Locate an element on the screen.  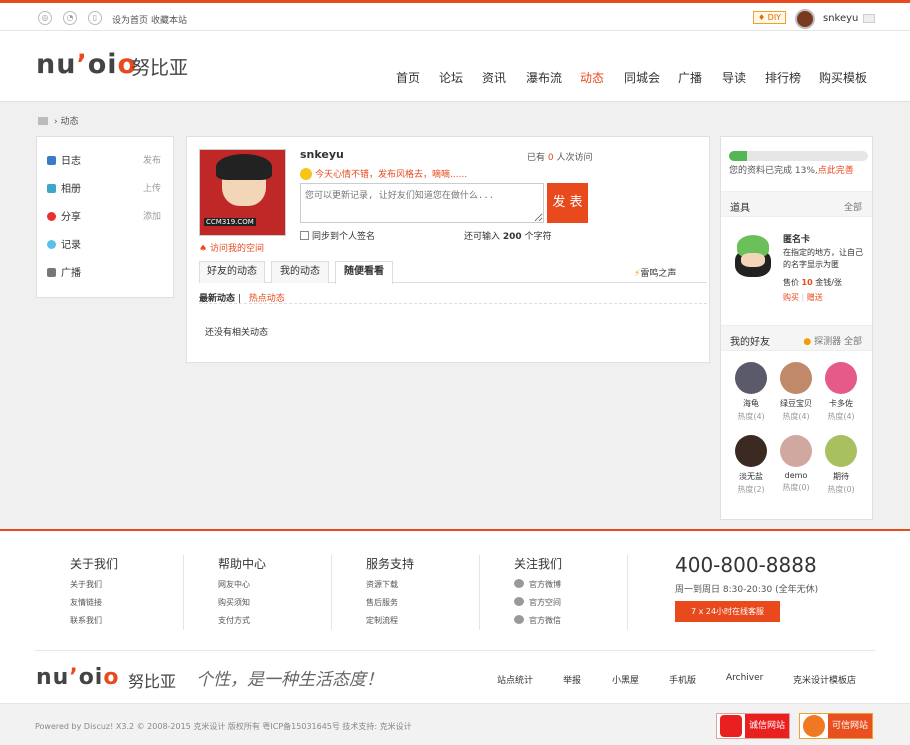
nav-ranking: 排行榜 is located at coordinates (783, 77).